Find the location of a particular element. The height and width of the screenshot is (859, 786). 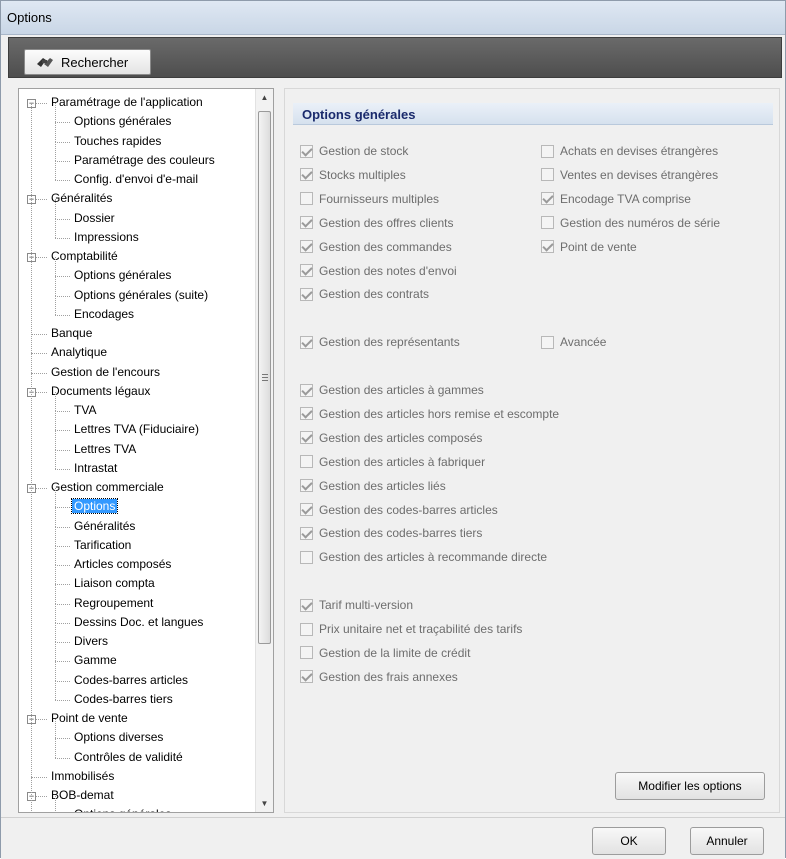

tree-leaf: Options générales (suite) is located at coordinates (141, 295).